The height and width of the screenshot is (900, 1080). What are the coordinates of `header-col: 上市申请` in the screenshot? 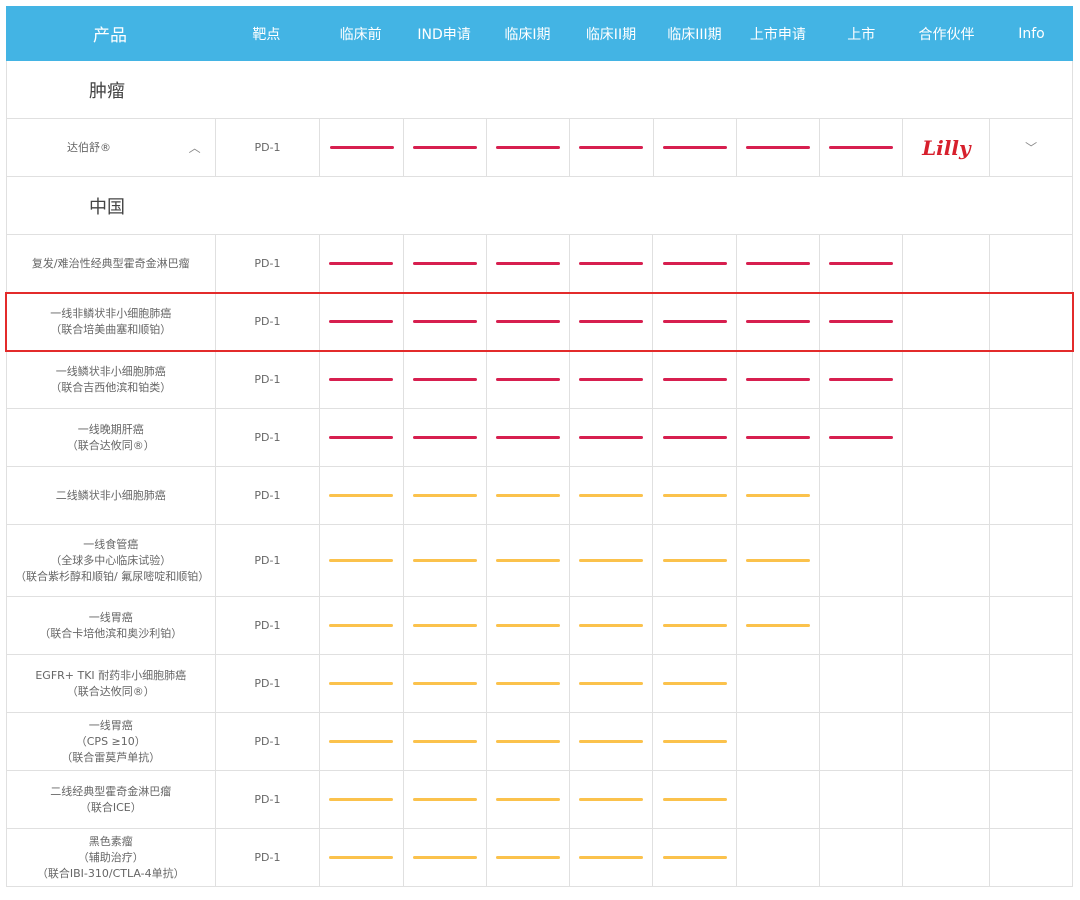 It's located at (777, 34).